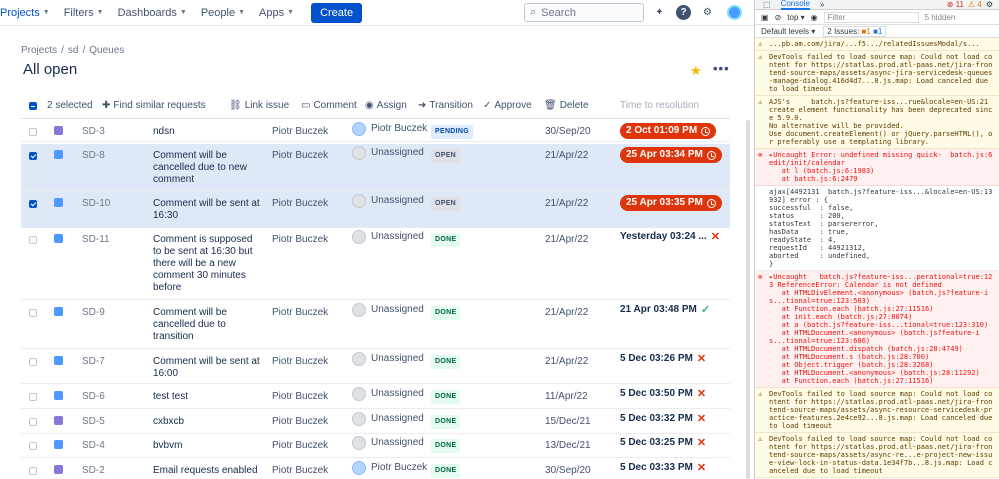  Describe the element at coordinates (208, 210) in the screenshot. I see `issue-summary: Comment will be sent at 16:30` at that location.